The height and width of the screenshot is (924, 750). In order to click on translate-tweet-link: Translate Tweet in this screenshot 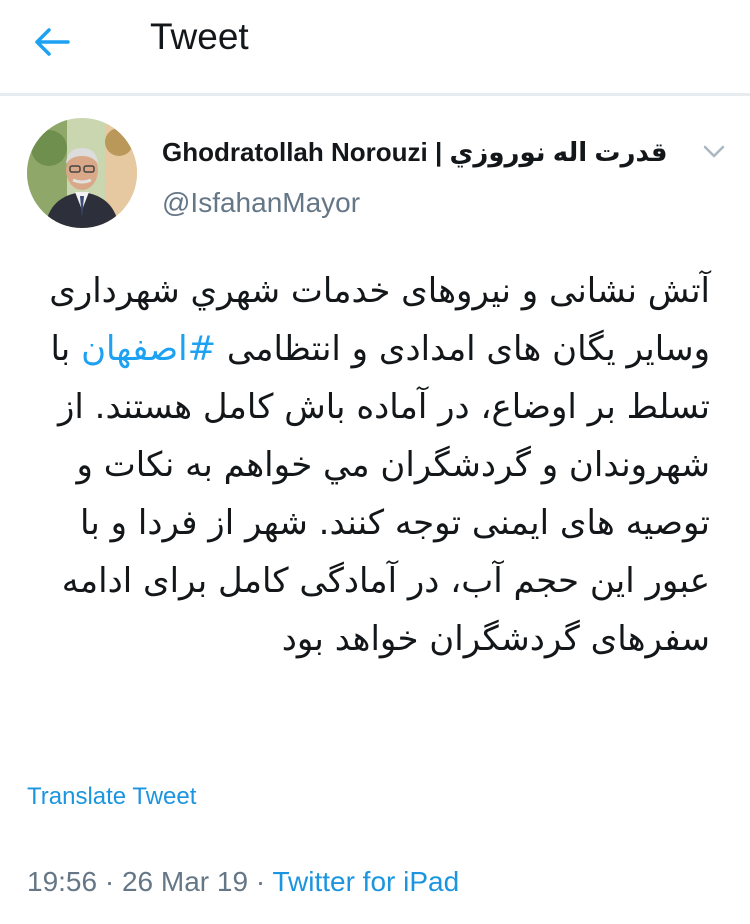, I will do `click(111, 797)`.